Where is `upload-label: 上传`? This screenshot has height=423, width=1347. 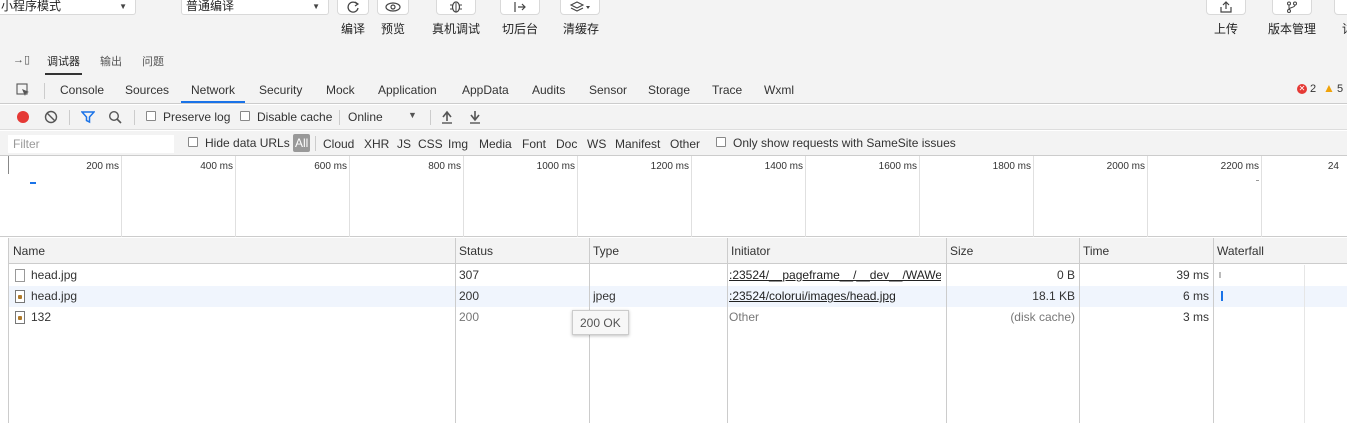 upload-label: 上传 is located at coordinates (1225, 29).